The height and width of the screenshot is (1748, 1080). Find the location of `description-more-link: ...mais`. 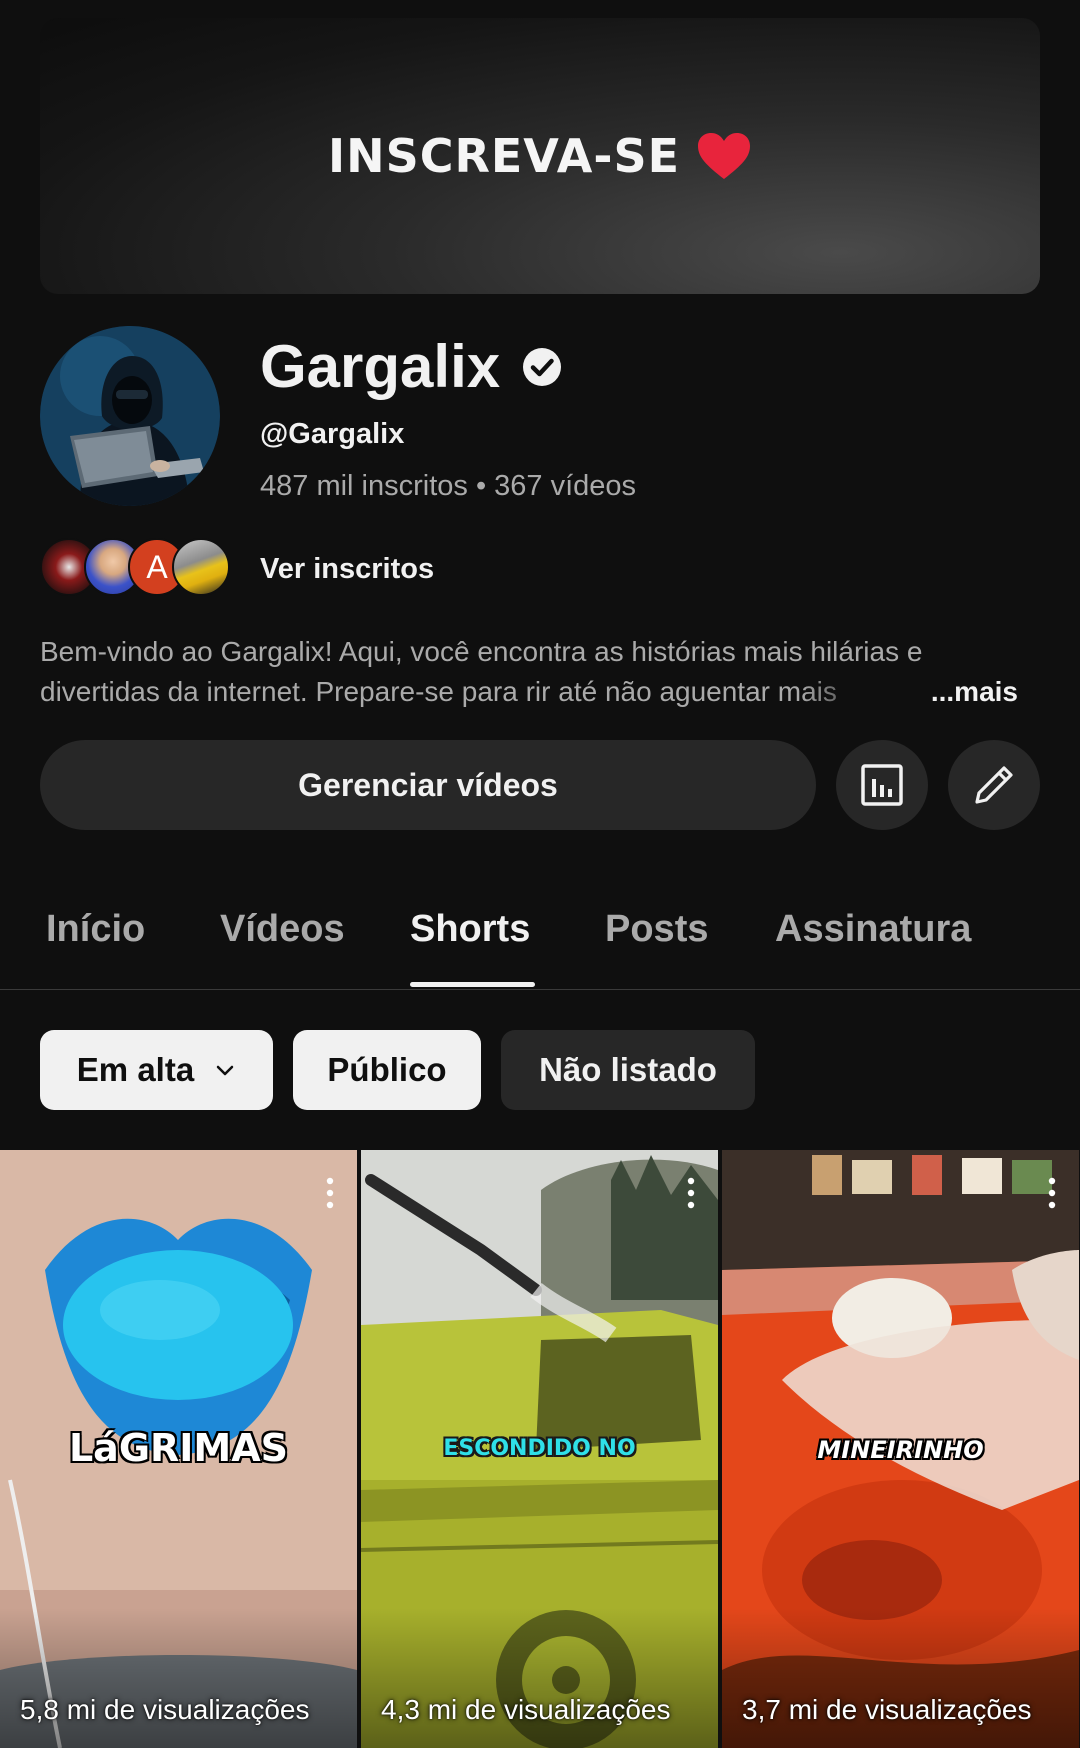

description-more-link: ...mais is located at coordinates (974, 692).